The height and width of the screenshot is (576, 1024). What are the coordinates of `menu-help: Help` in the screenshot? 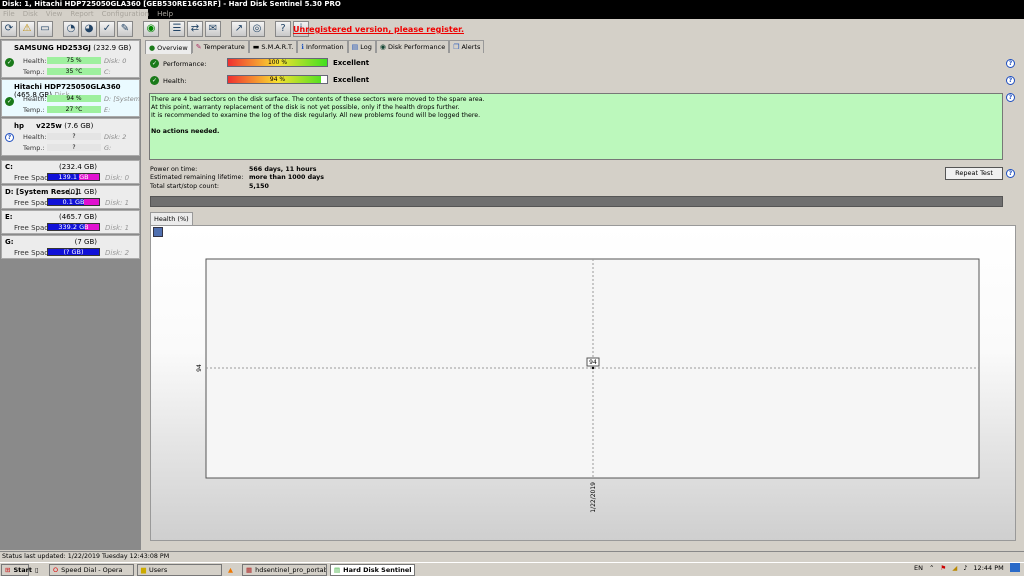 It's located at (165, 14).